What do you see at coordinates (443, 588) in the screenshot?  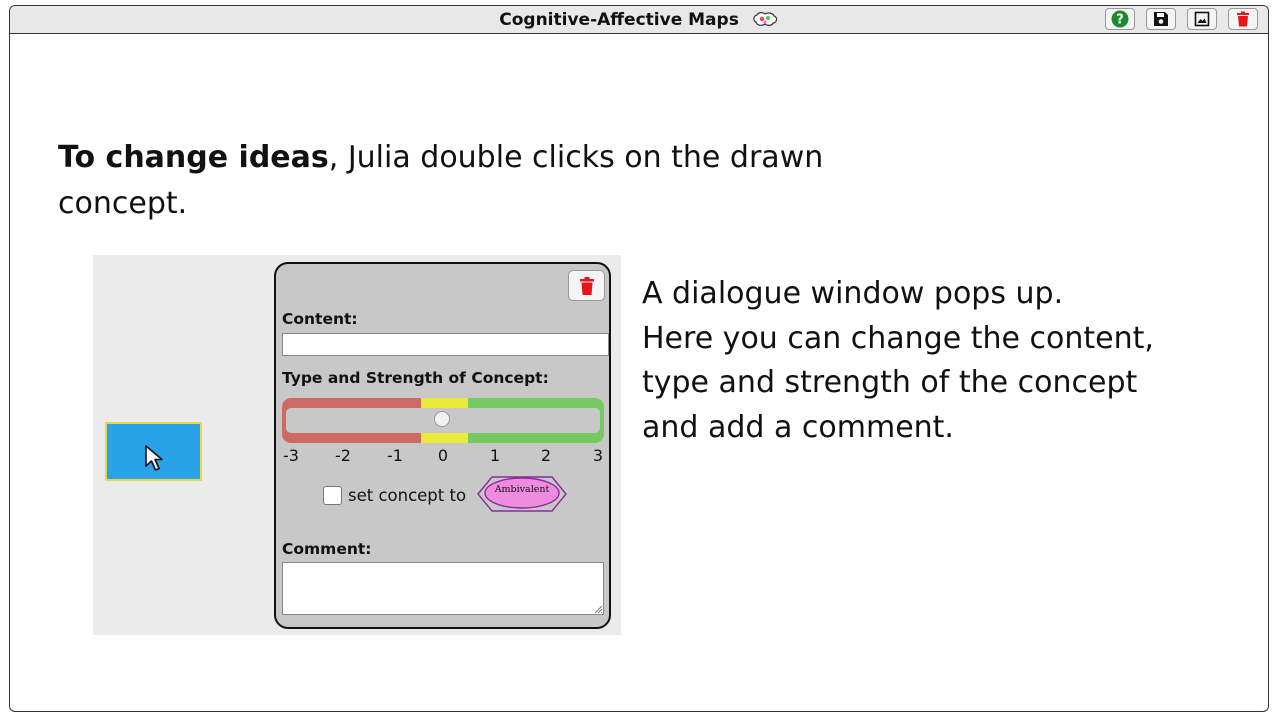 I see `comment-textarea` at bounding box center [443, 588].